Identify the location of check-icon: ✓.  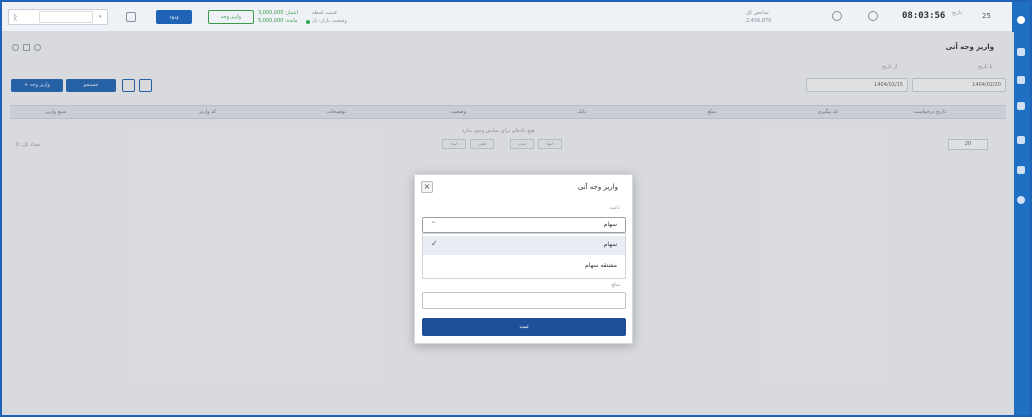
(434, 243).